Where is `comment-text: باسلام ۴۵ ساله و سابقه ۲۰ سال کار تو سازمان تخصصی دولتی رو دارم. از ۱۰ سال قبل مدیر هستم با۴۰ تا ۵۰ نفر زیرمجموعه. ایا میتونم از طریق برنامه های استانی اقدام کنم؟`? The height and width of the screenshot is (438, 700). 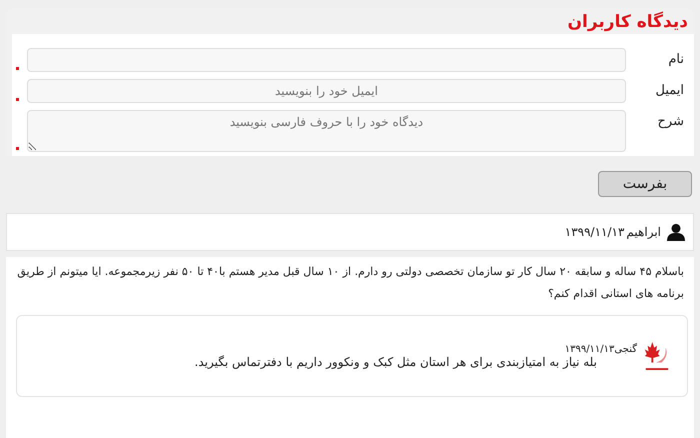 comment-text: باسلام ۴۵ ساله و سابقه ۲۰ سال کار تو سازمان تخصصی دولتی رو دارم. از ۱۰ سال قبل مدیر هستم با۴۰ تا ۵۰ نفر زیرمجموعه. ایا میتونم از طریق برنامه های استانی اقدام کنم؟ is located at coordinates (350, 283).